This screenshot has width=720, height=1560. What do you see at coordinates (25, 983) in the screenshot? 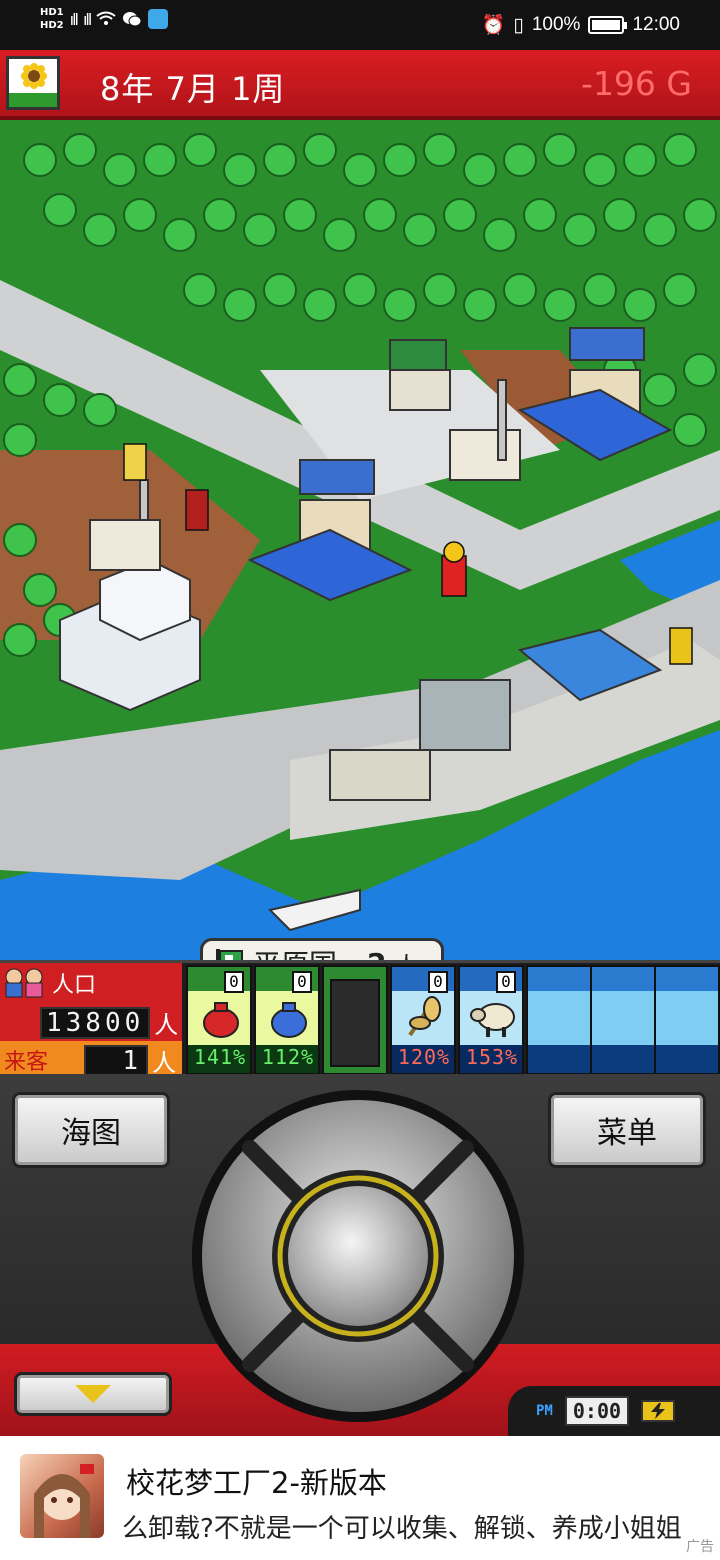
I see `people-icon` at bounding box center [25, 983].